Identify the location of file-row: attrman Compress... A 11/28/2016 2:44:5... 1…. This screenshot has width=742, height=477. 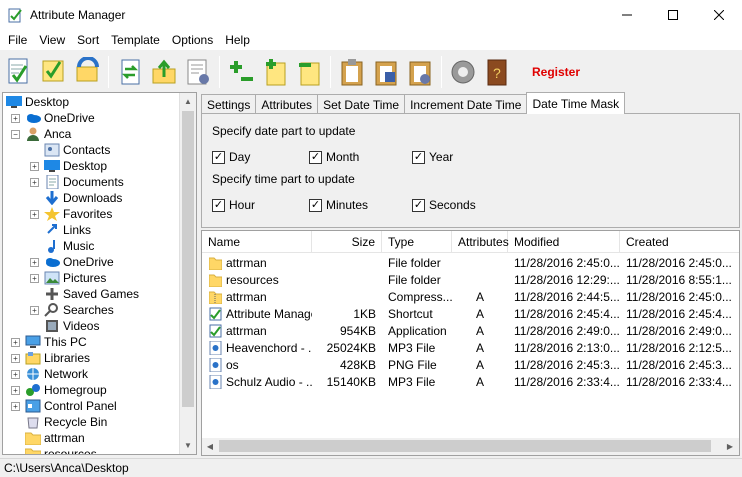
(470, 297).